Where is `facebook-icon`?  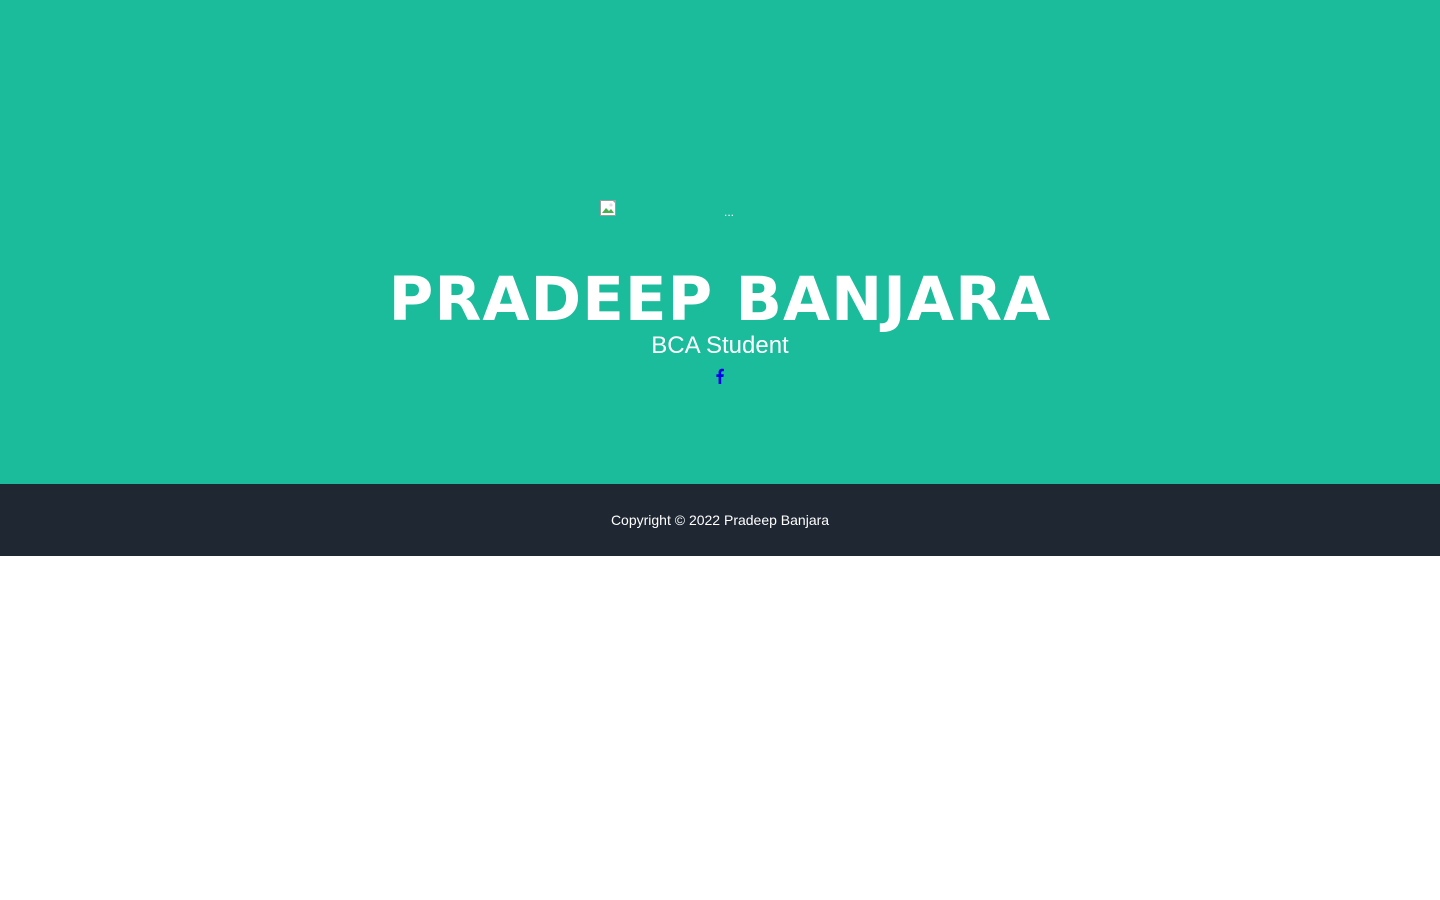 facebook-icon is located at coordinates (720, 376).